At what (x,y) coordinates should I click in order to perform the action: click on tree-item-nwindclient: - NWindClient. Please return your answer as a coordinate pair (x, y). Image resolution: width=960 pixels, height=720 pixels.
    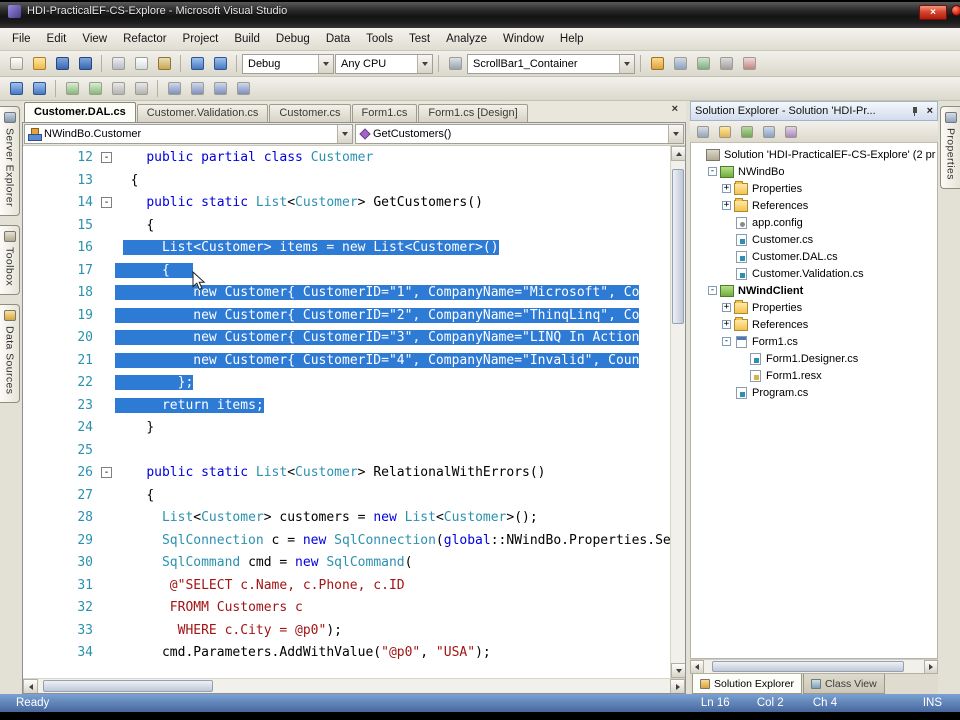
    Looking at the image, I should click on (814, 290).